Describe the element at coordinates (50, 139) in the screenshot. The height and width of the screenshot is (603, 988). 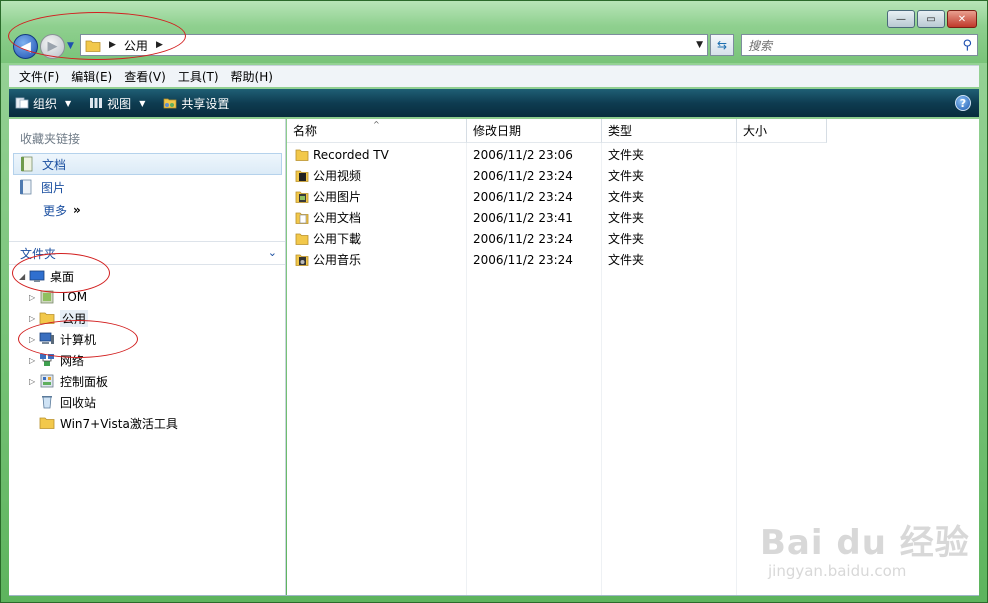
I see `favorites-title: 收藏夹链接` at that location.